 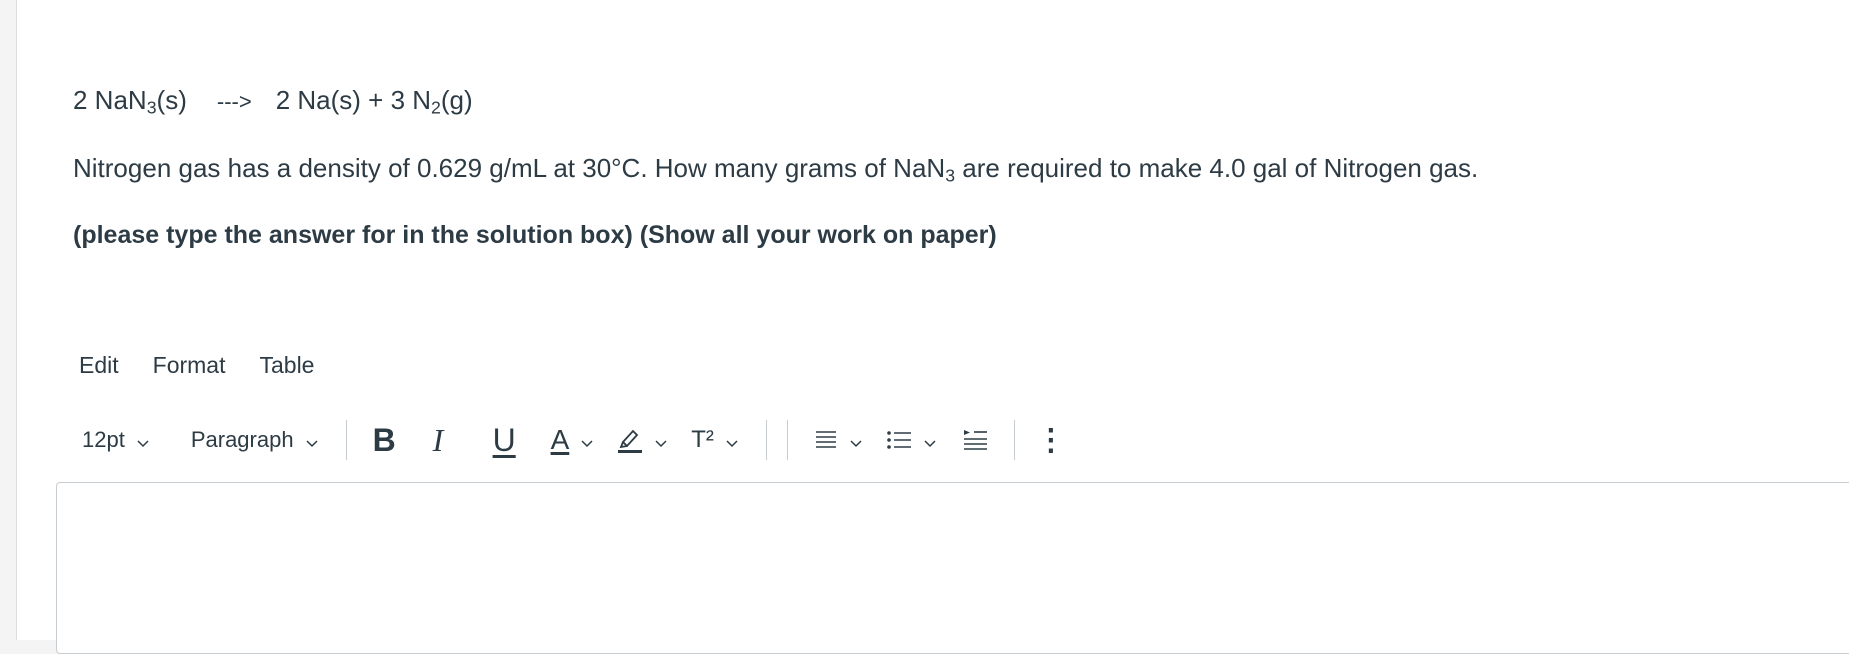 I want to click on equation-product-state: (g), so click(x=456, y=100).